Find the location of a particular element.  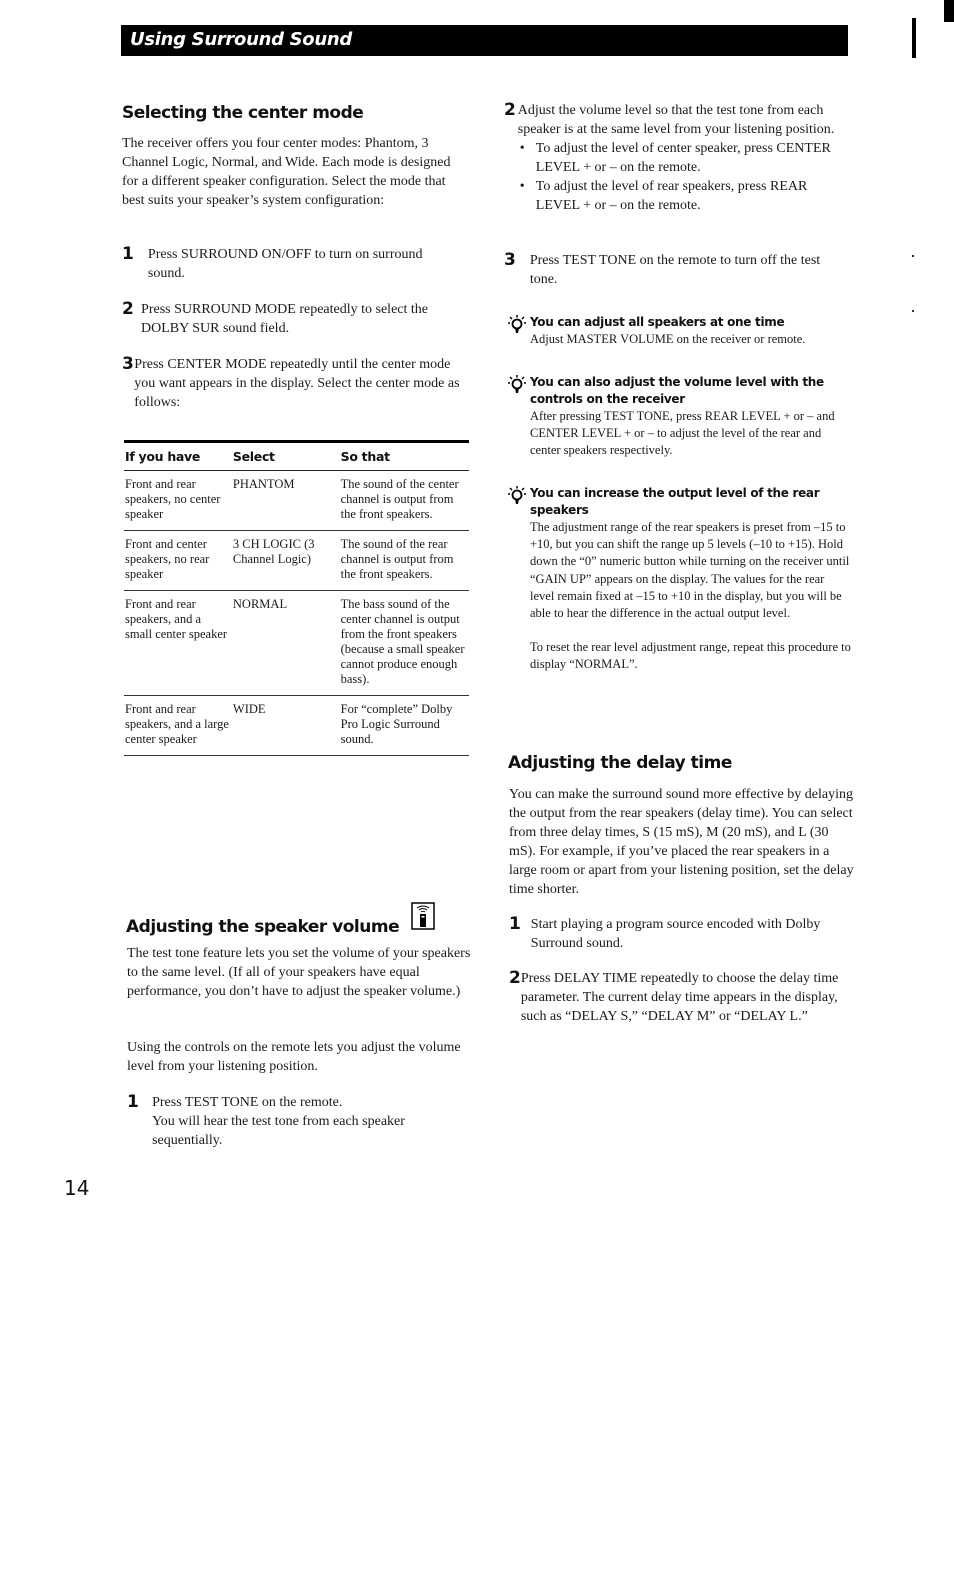

center-mode-heading: Selecting the center mode is located at coordinates (243, 113).